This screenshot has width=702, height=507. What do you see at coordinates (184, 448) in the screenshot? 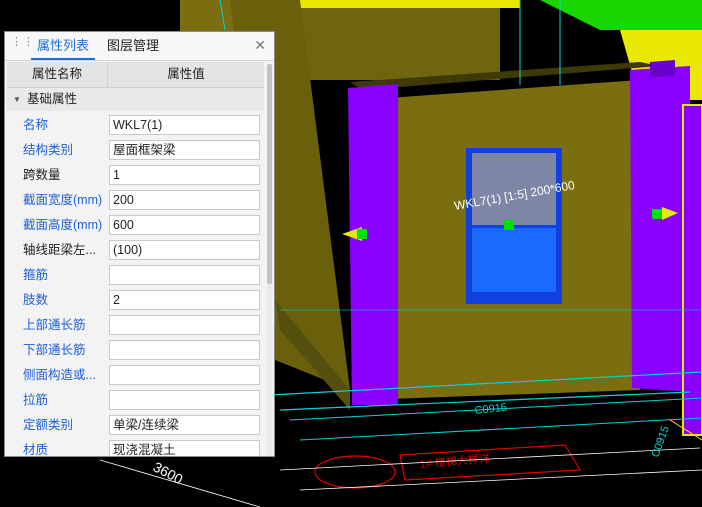
I see `property-value-field: 现浇混凝土` at bounding box center [184, 448].